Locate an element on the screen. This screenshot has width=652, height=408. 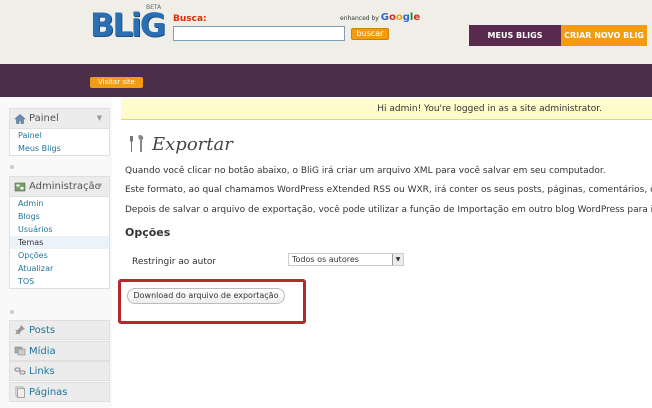
logo-text: BLiG is located at coordinates (128, 25).